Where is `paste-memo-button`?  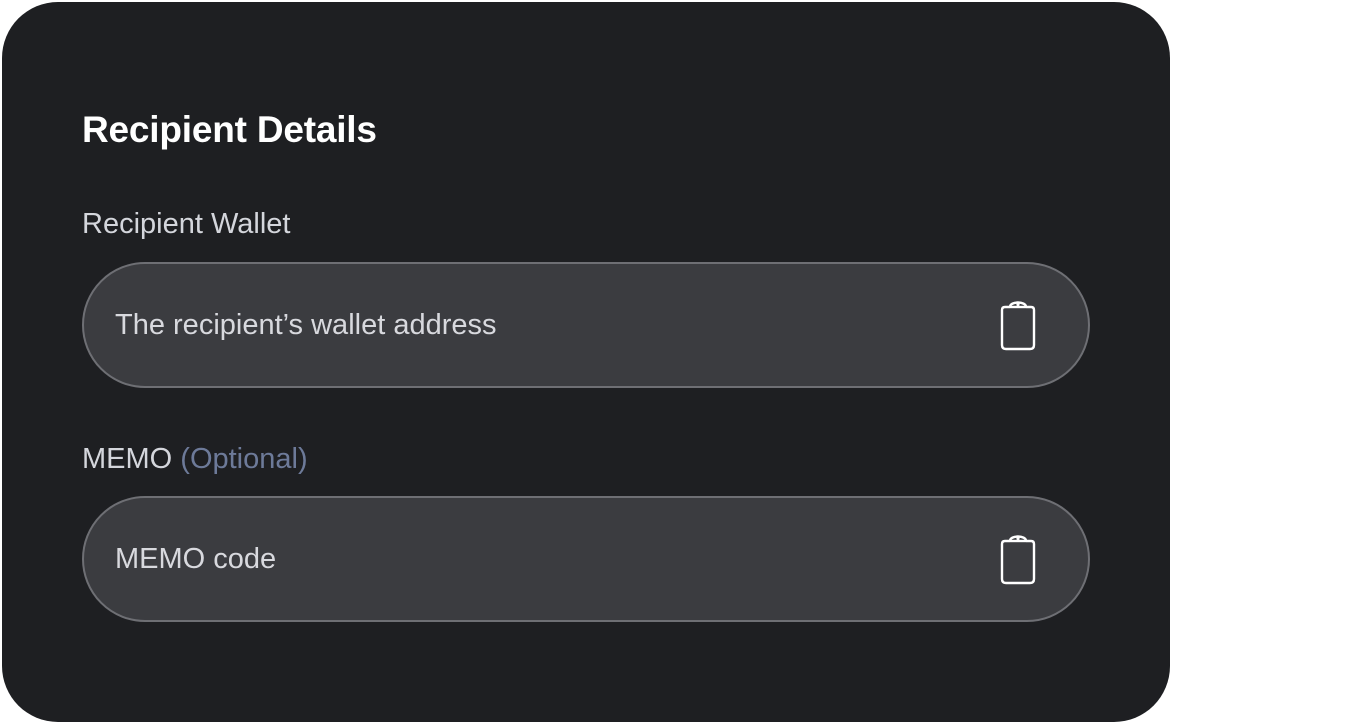 paste-memo-button is located at coordinates (1018, 559).